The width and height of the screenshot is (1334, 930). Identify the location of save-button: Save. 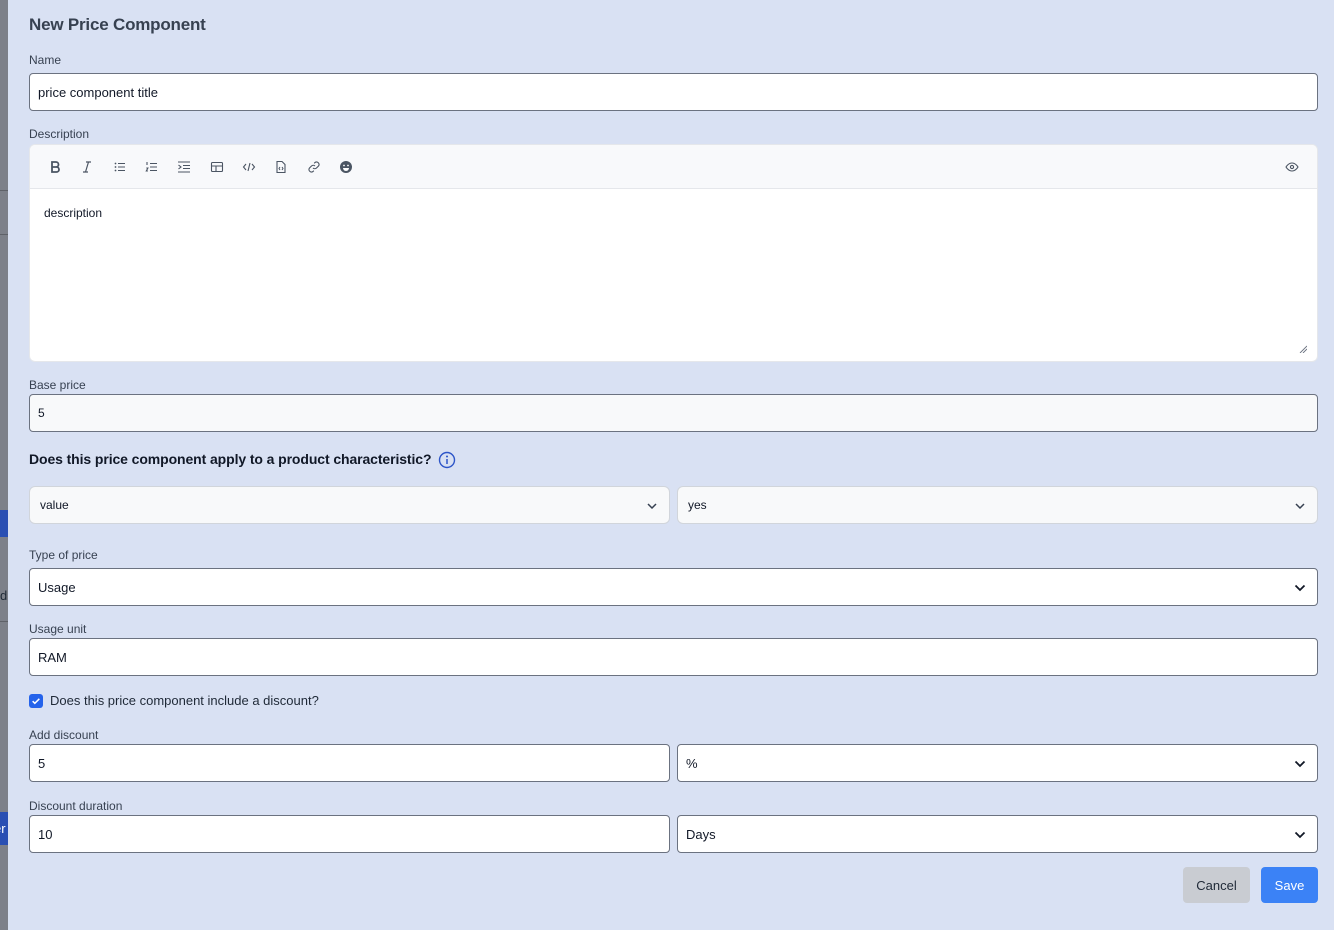
(1289, 885).